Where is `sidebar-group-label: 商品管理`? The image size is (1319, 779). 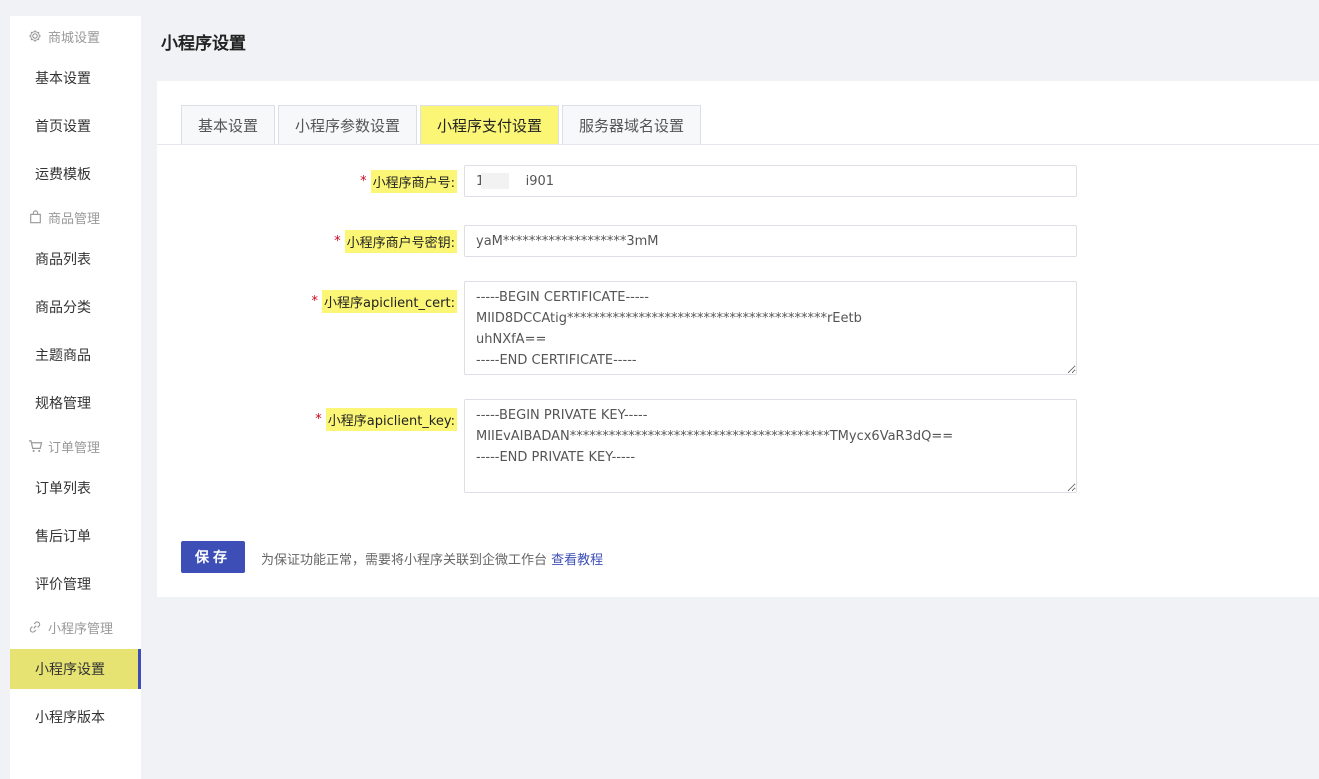 sidebar-group-label: 商品管理 is located at coordinates (74, 219).